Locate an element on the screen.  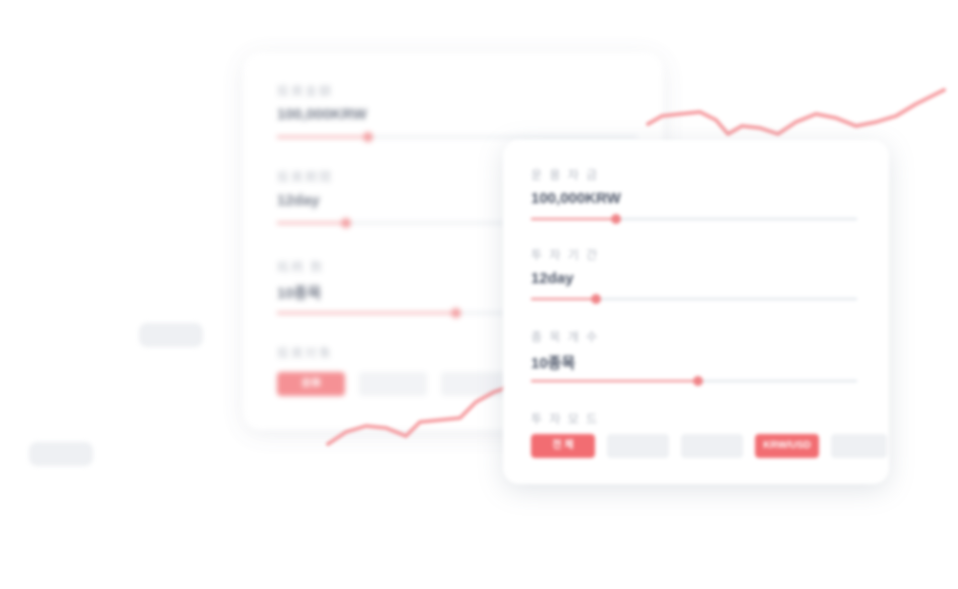
field-front-mode: 투 자 모 드 is located at coordinates (565, 418).